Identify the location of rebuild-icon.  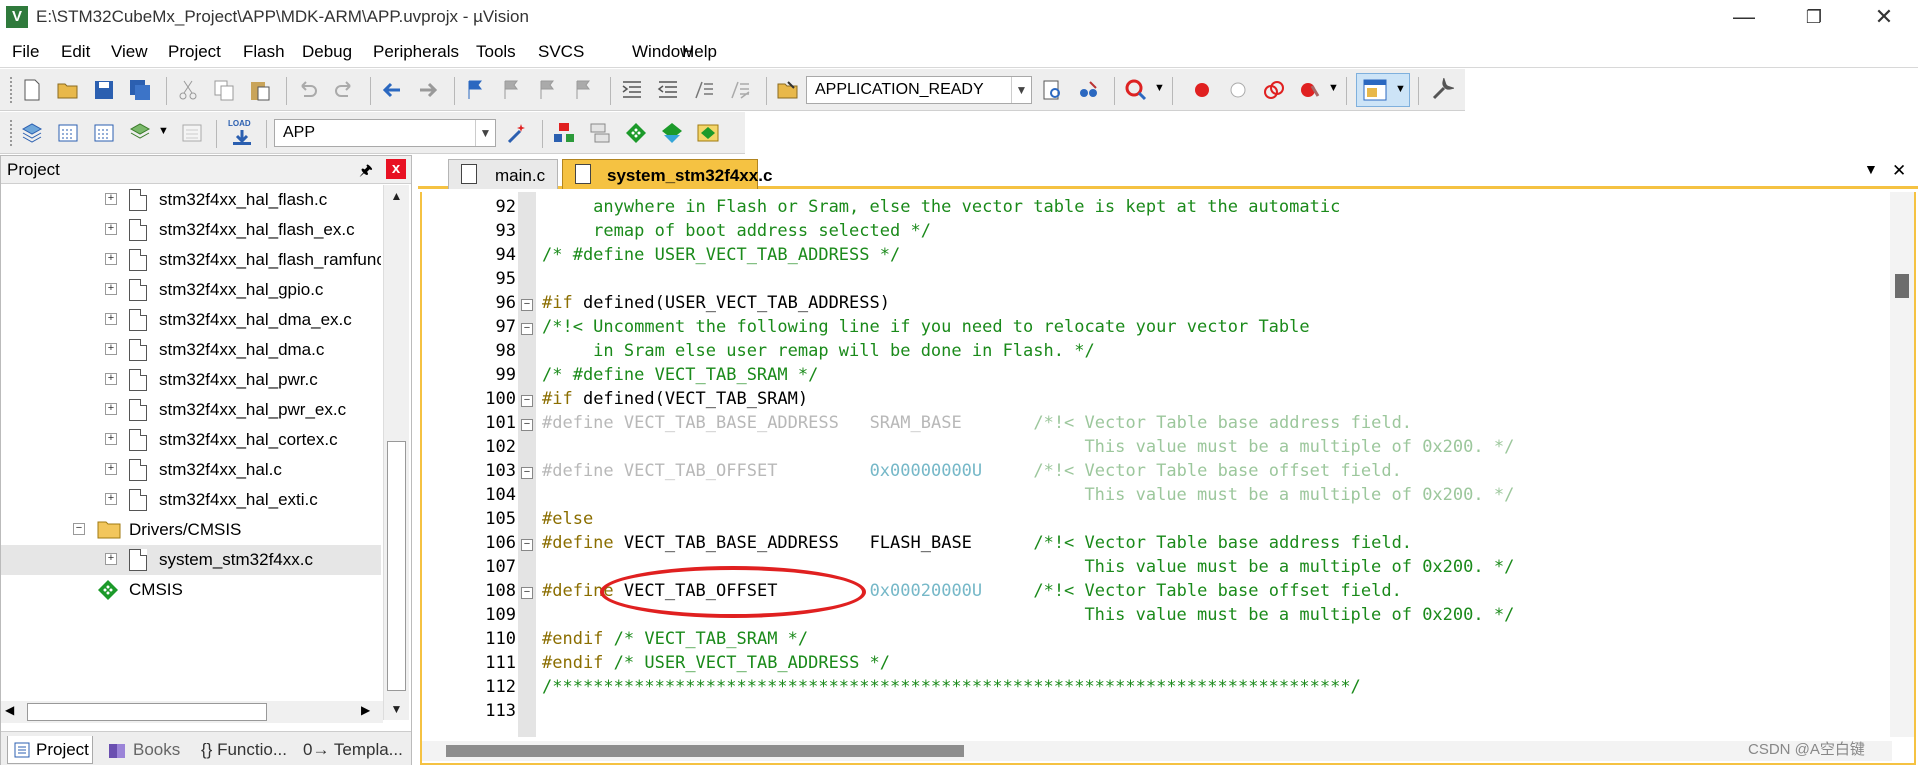
(104, 133).